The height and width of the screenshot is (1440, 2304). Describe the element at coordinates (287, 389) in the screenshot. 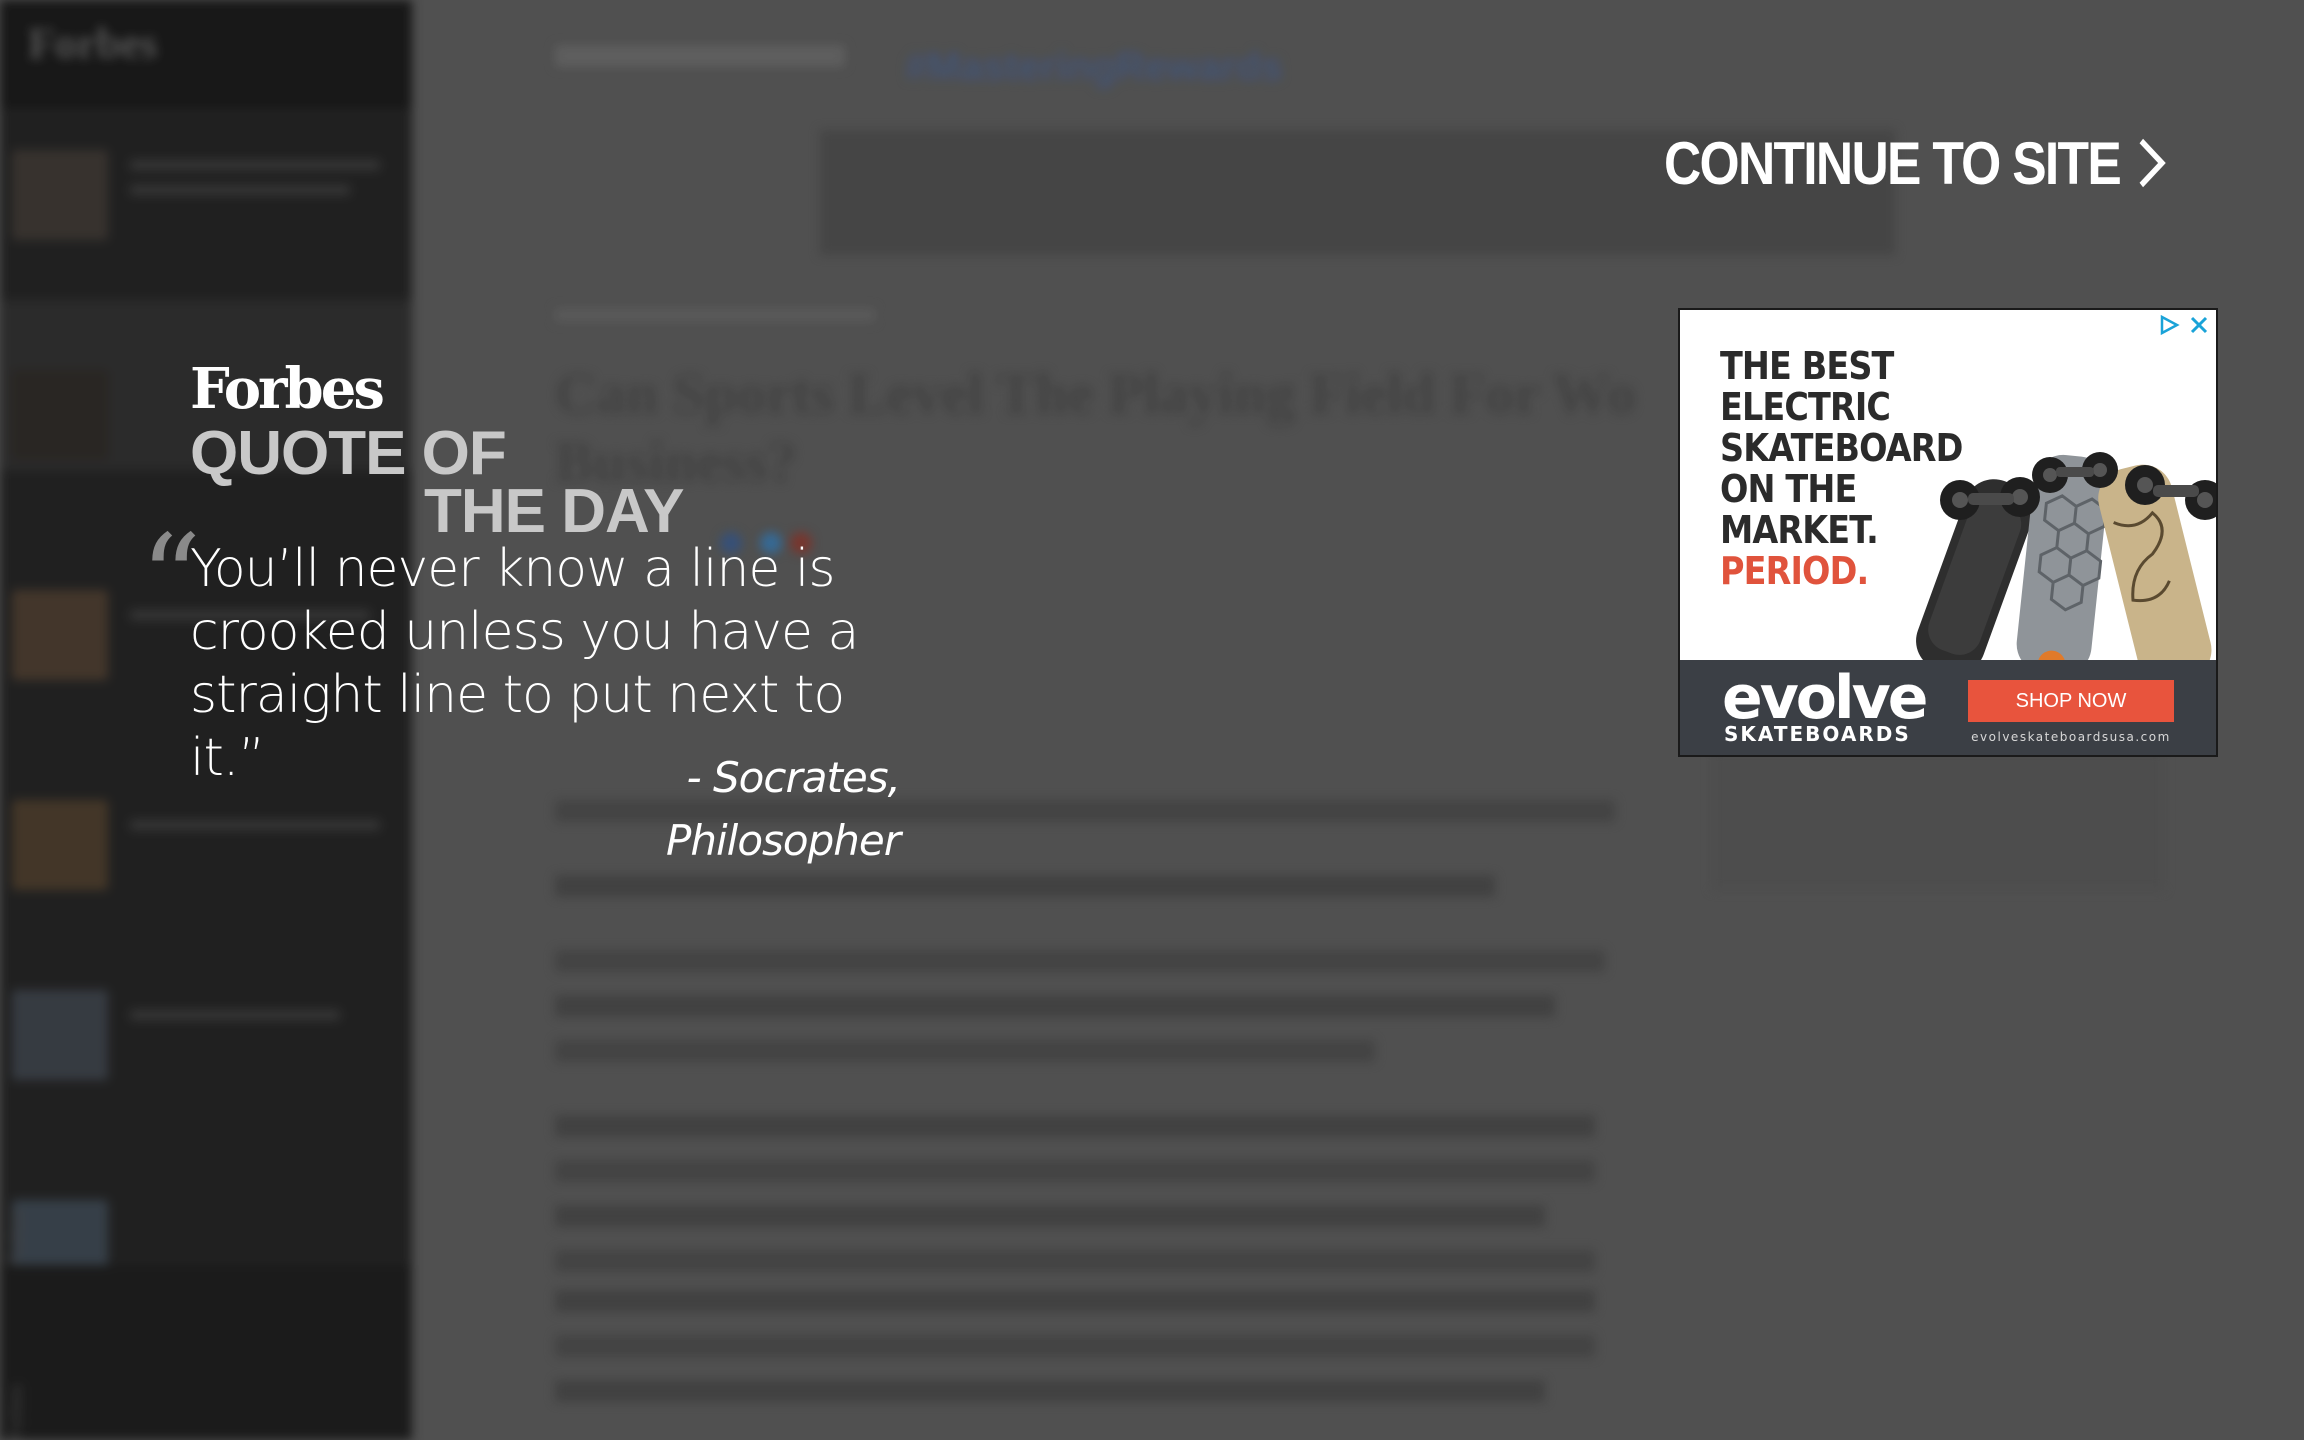

I see `forbes-logo: Forbes` at that location.